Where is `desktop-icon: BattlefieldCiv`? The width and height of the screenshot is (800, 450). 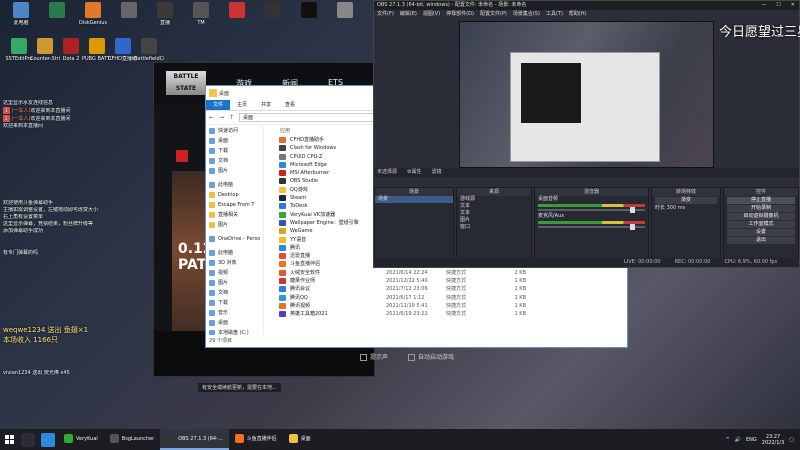 desktop-icon: BattlefieldCiv is located at coordinates (149, 50).